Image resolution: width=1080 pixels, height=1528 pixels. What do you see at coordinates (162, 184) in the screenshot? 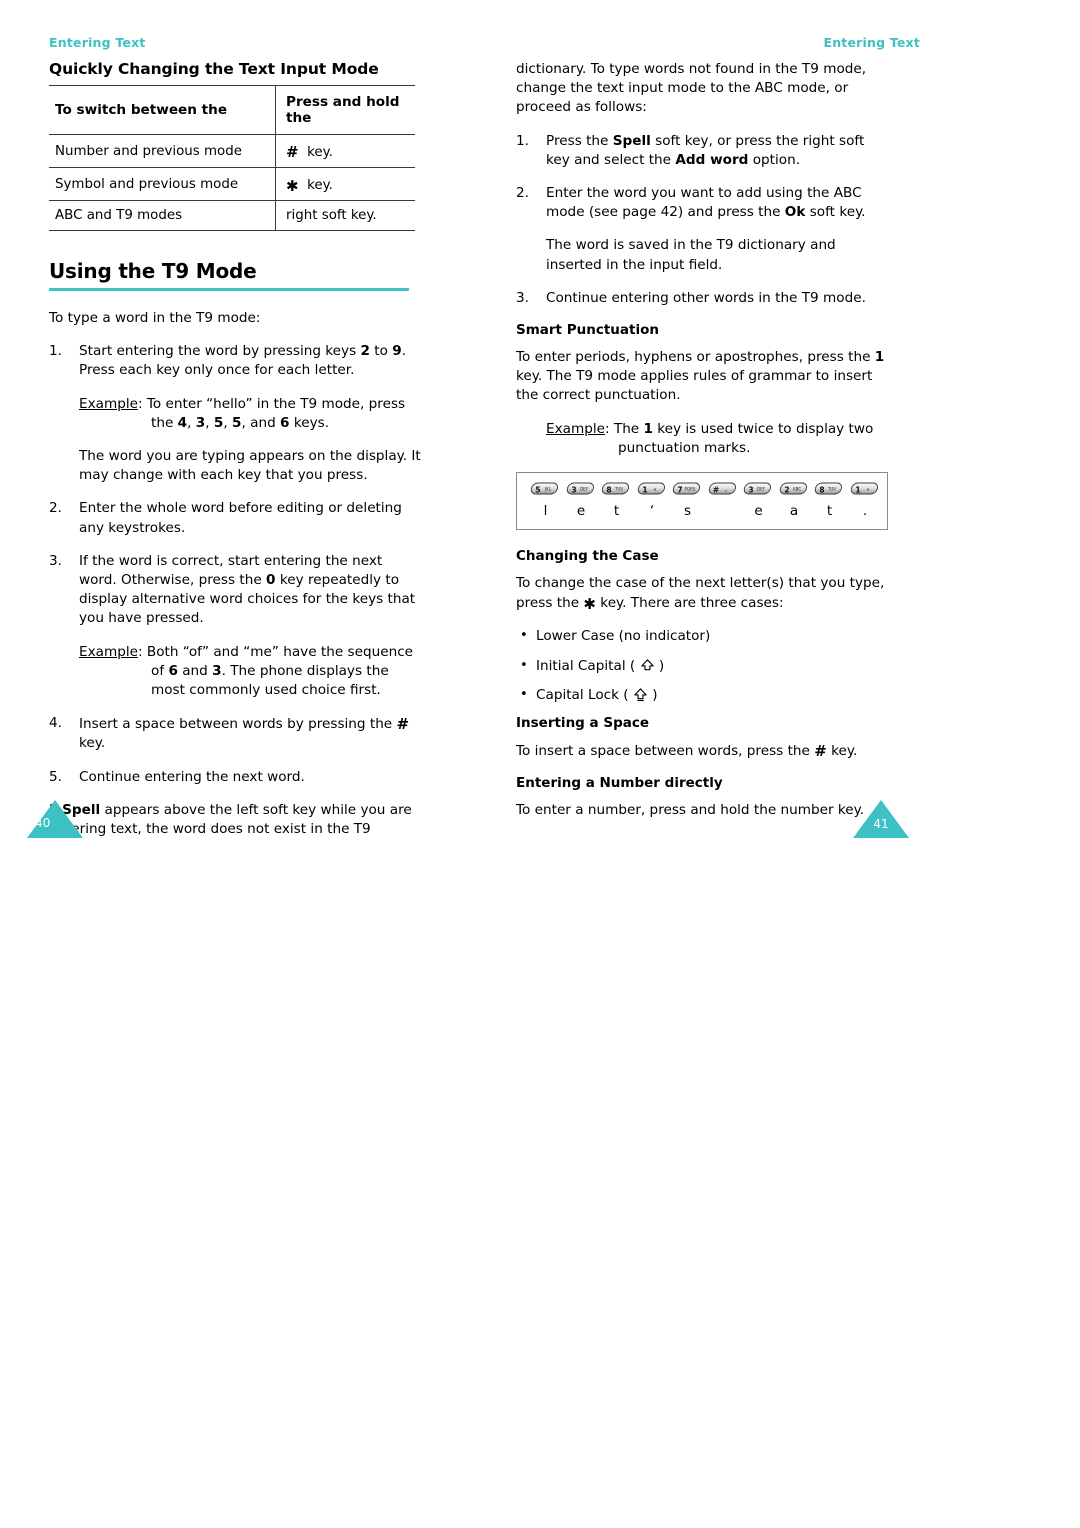
I see `table-cell-mode: Symbol and previous mode` at bounding box center [162, 184].